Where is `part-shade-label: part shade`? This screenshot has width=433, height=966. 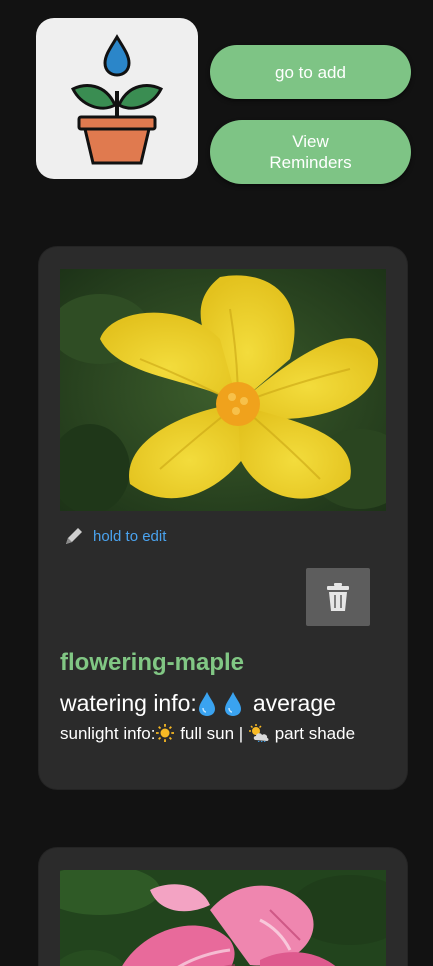
part-shade-label: part shade is located at coordinates (315, 733).